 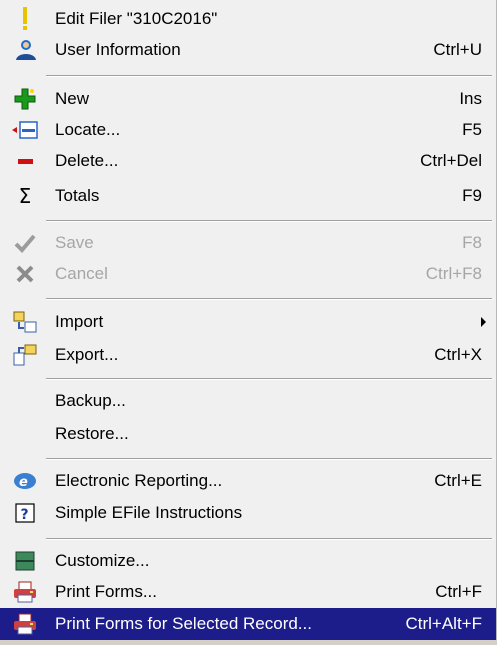 I want to click on menu-item-shortcut: Ctrl+F, so click(x=458, y=591).